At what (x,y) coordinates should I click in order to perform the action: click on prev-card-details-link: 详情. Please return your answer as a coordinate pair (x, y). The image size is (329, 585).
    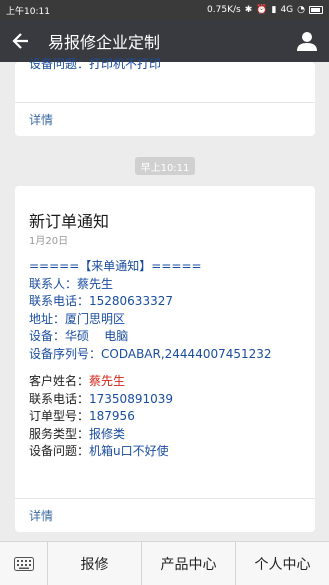
    Looking at the image, I should click on (165, 119).